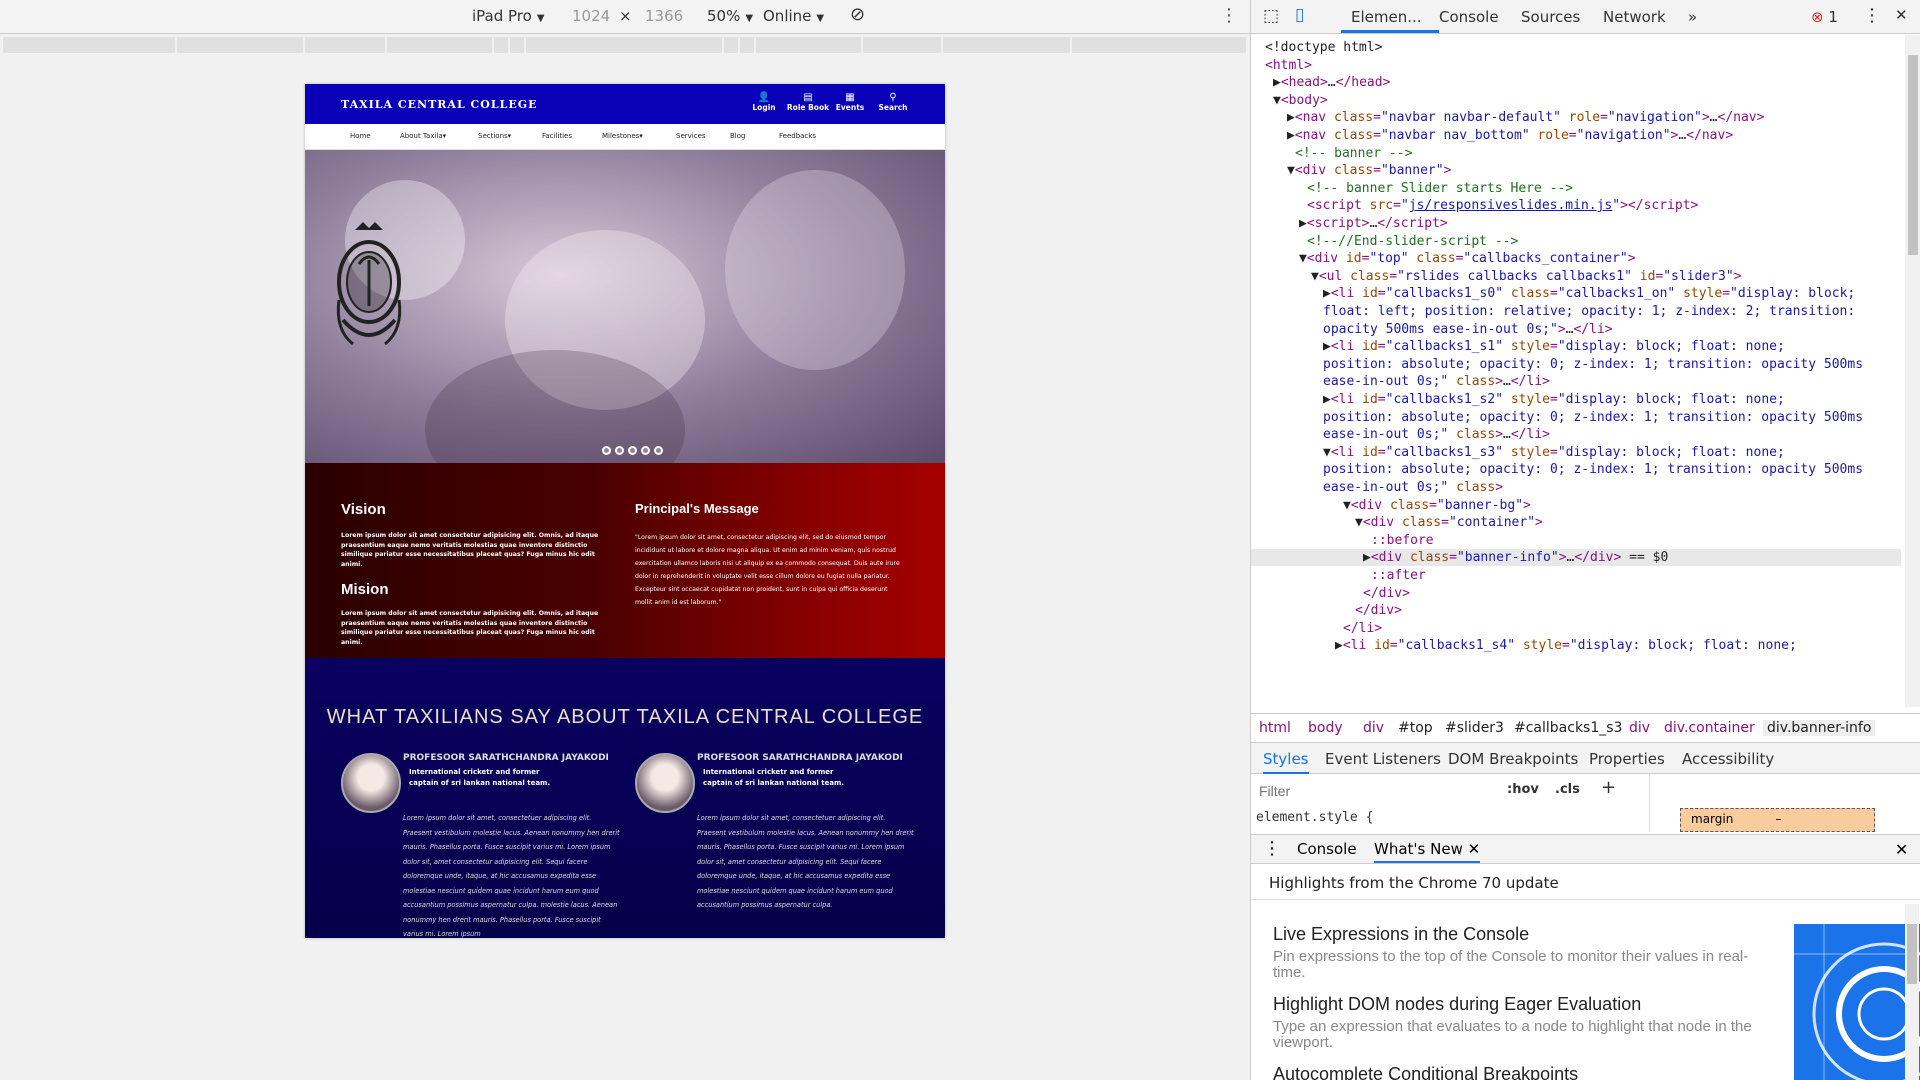 This screenshot has height=1080, width=1920. What do you see at coordinates (1824, 17) in the screenshot?
I see `error-counter: ⊗ 1` at bounding box center [1824, 17].